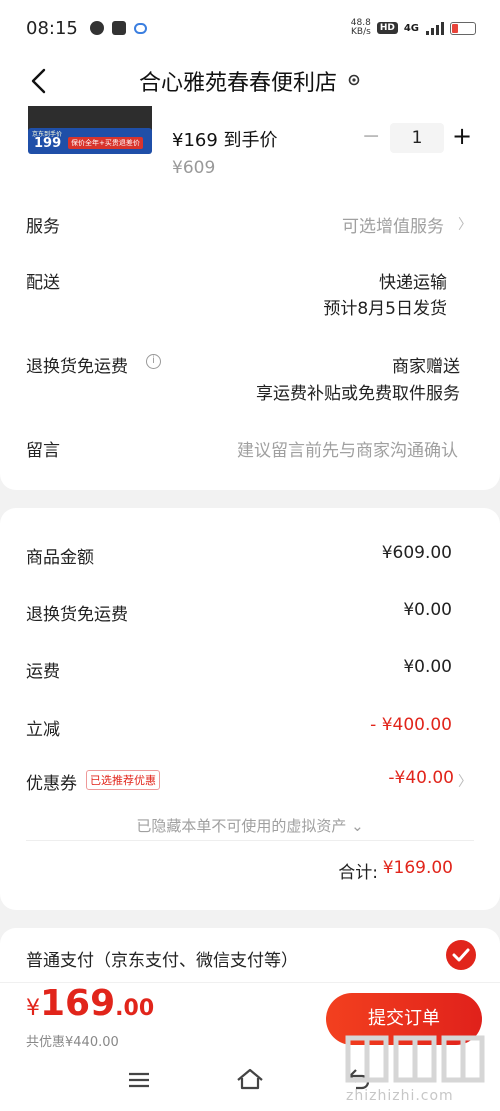 This screenshot has height=1111, width=500. I want to click on summary-label-coupon: 优惠券, so click(51, 784).